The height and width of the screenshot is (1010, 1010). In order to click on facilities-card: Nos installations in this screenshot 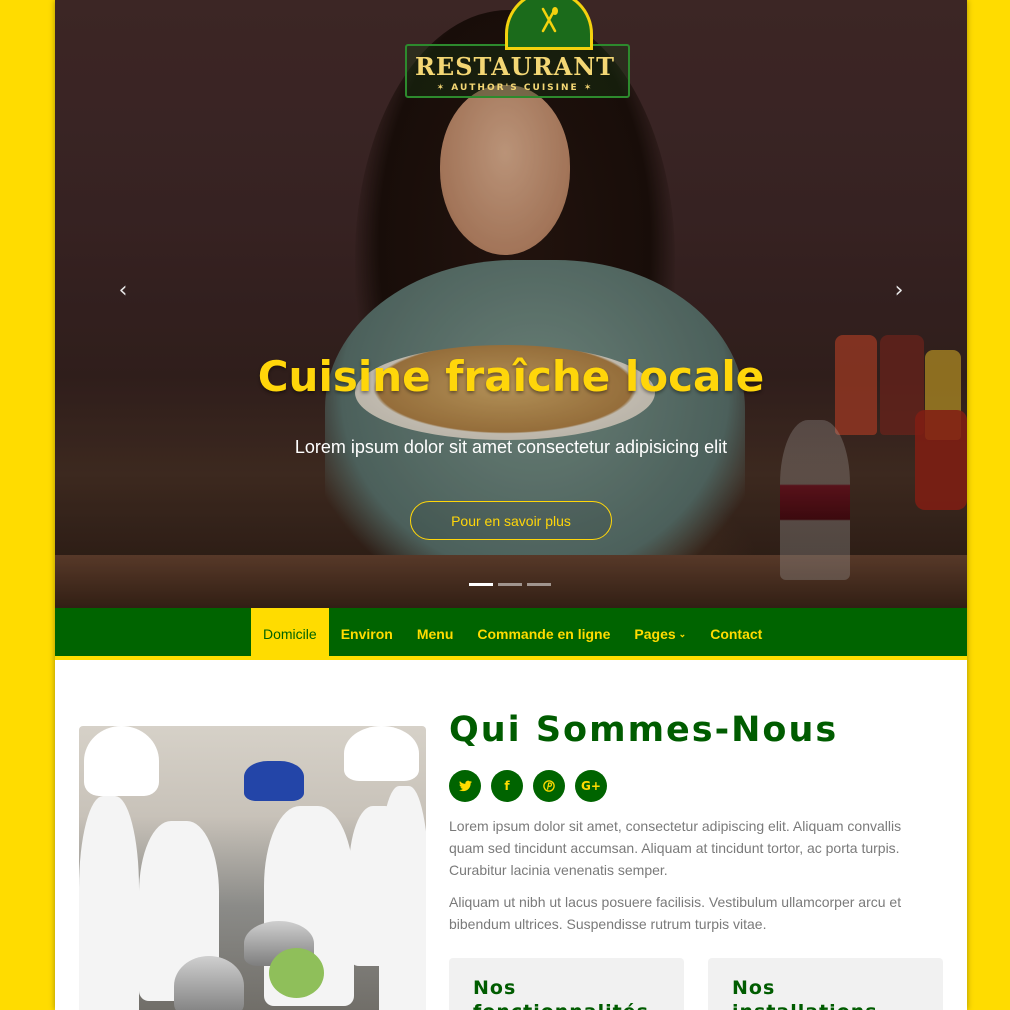, I will do `click(825, 984)`.